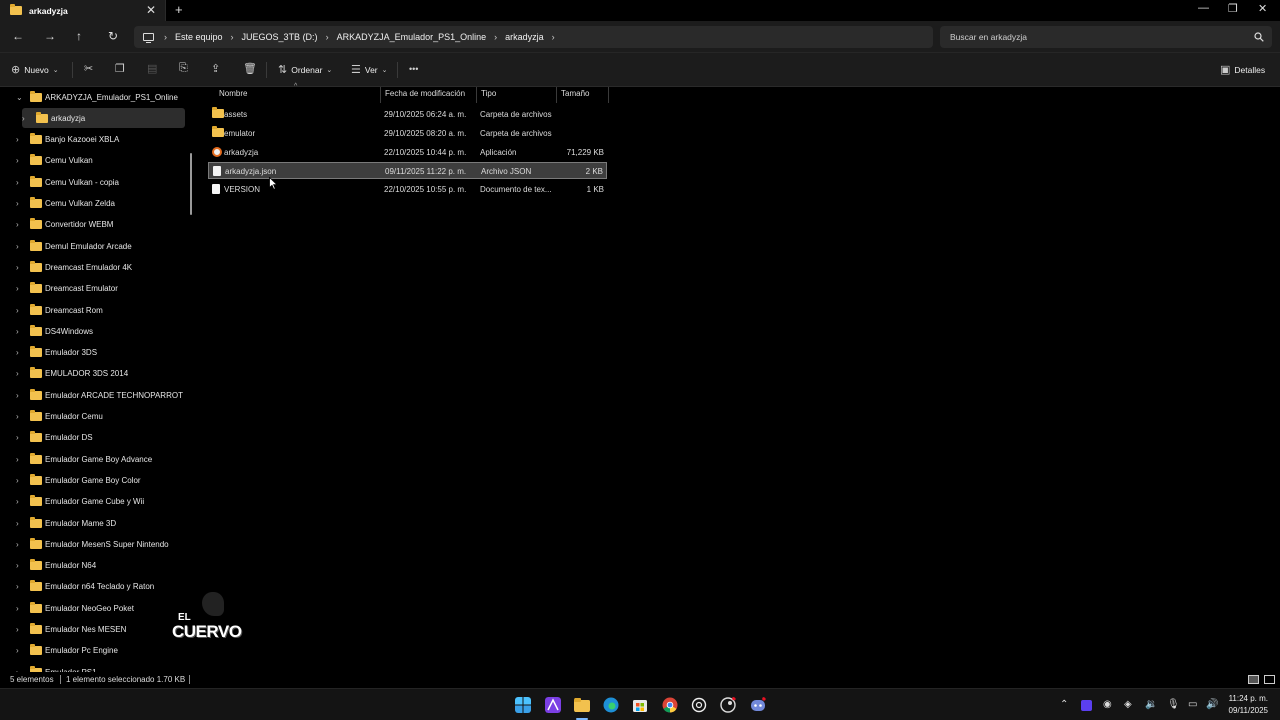 The width and height of the screenshot is (1280, 720). What do you see at coordinates (18, 36) in the screenshot?
I see `back-button: ←` at bounding box center [18, 36].